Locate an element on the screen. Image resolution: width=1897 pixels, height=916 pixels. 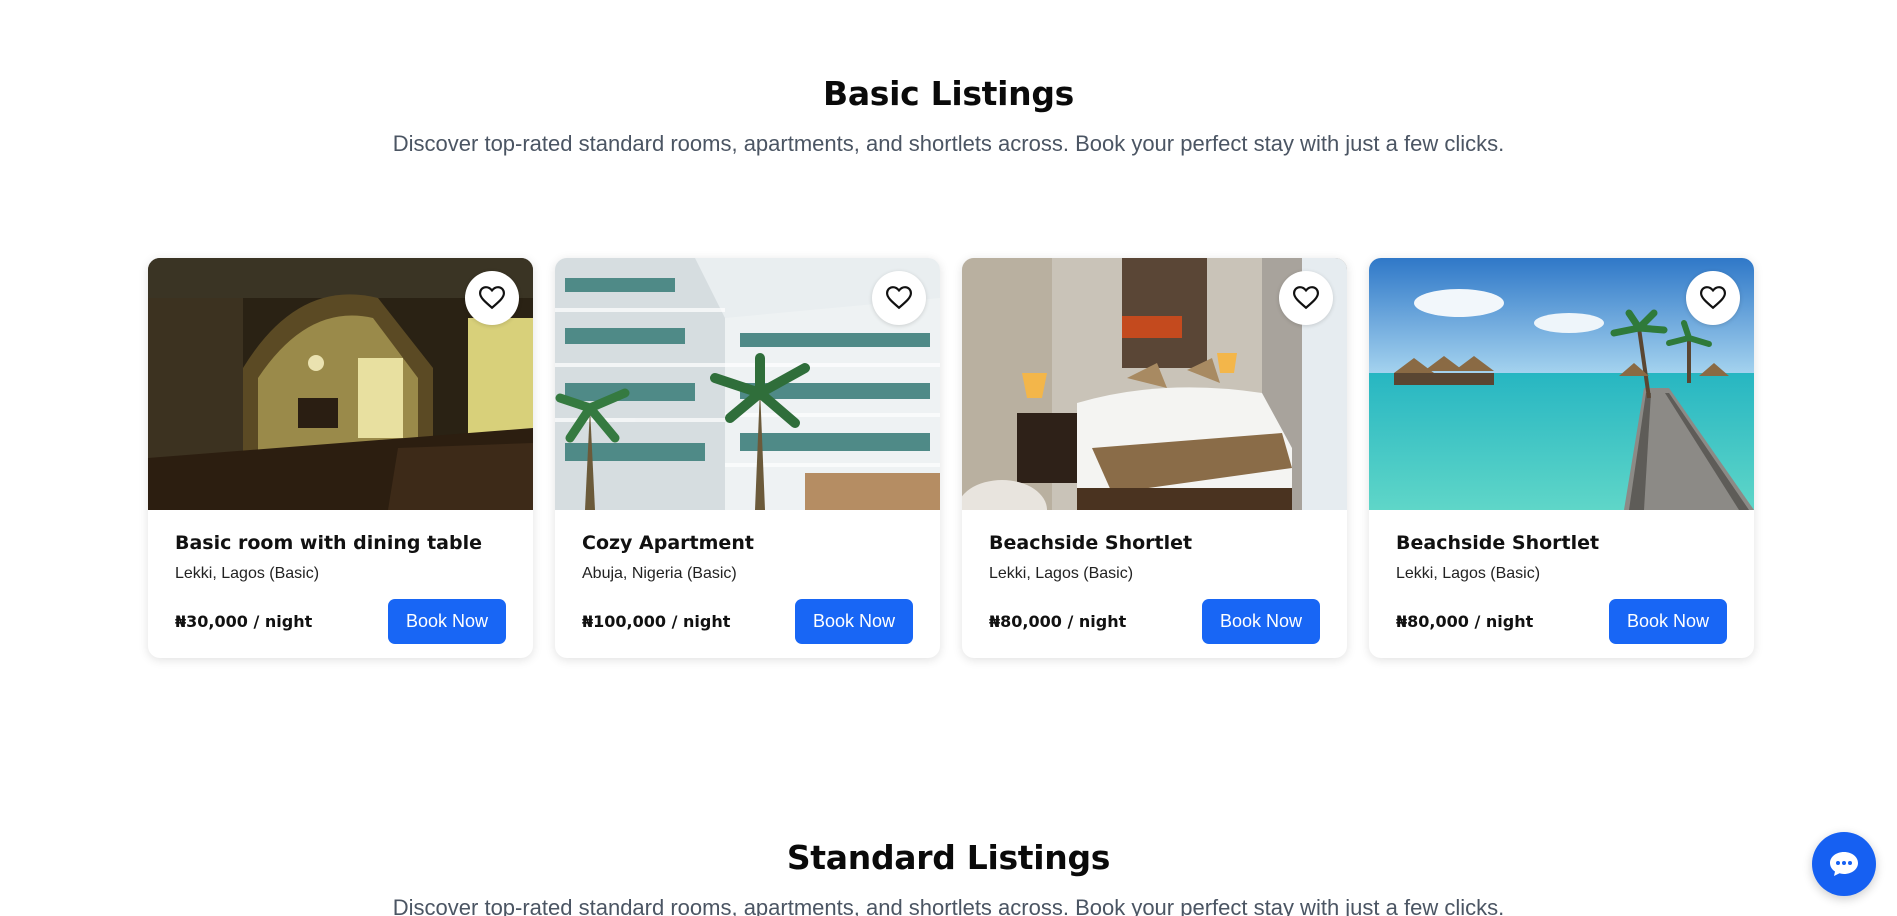
listing-location: Abuja, Nigeria (Basic) is located at coordinates (659, 573).